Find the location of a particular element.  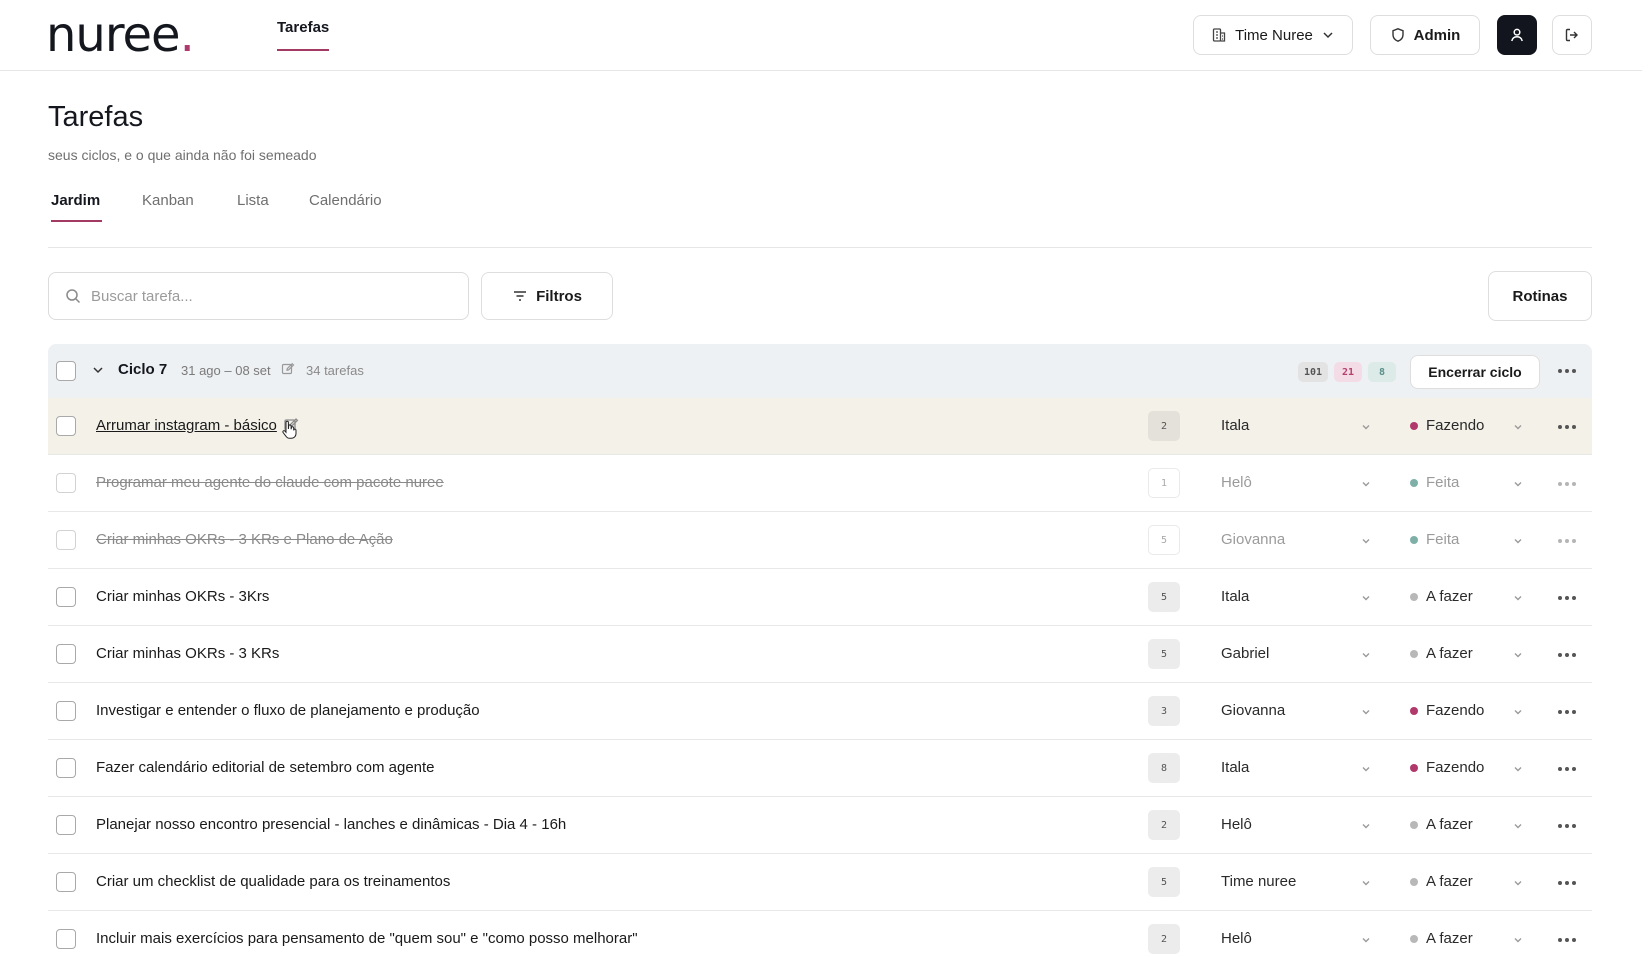

nuree-logo: nuree. is located at coordinates (120, 35).